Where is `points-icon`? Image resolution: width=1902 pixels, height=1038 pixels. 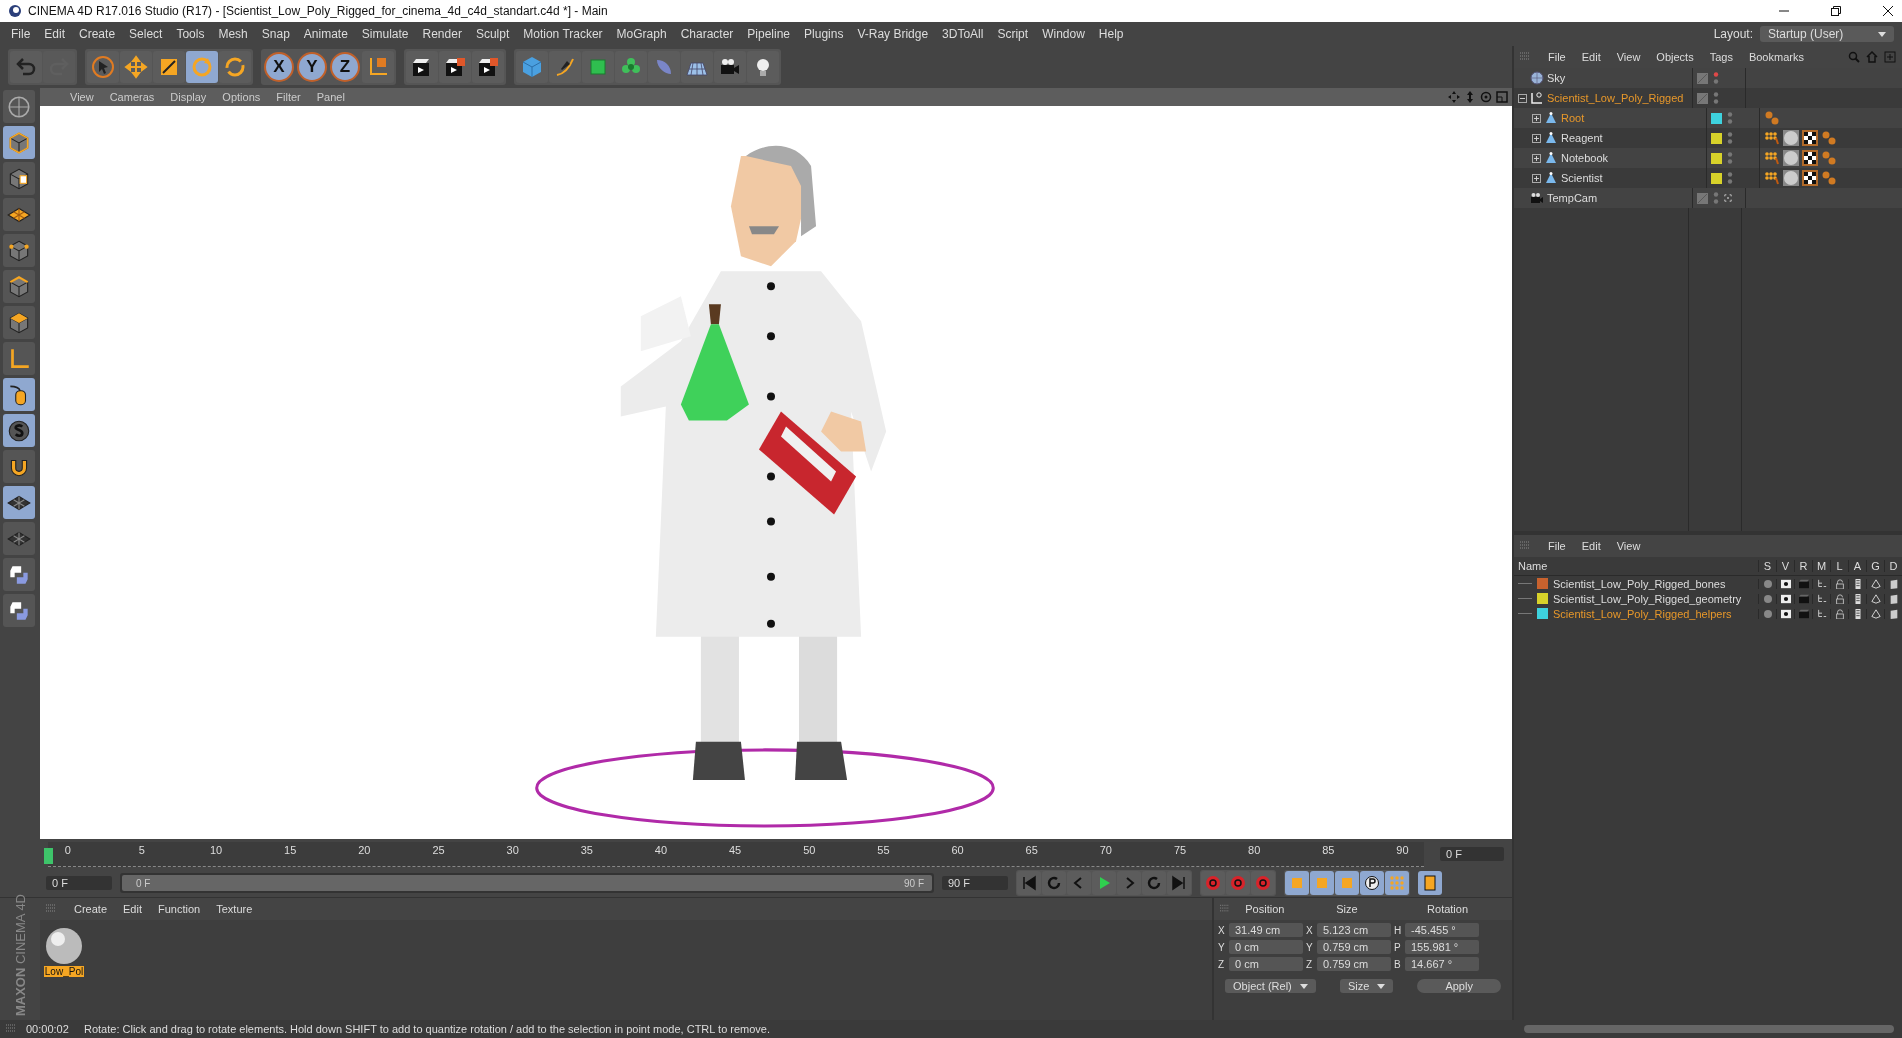
points-icon is located at coordinates (19, 250).